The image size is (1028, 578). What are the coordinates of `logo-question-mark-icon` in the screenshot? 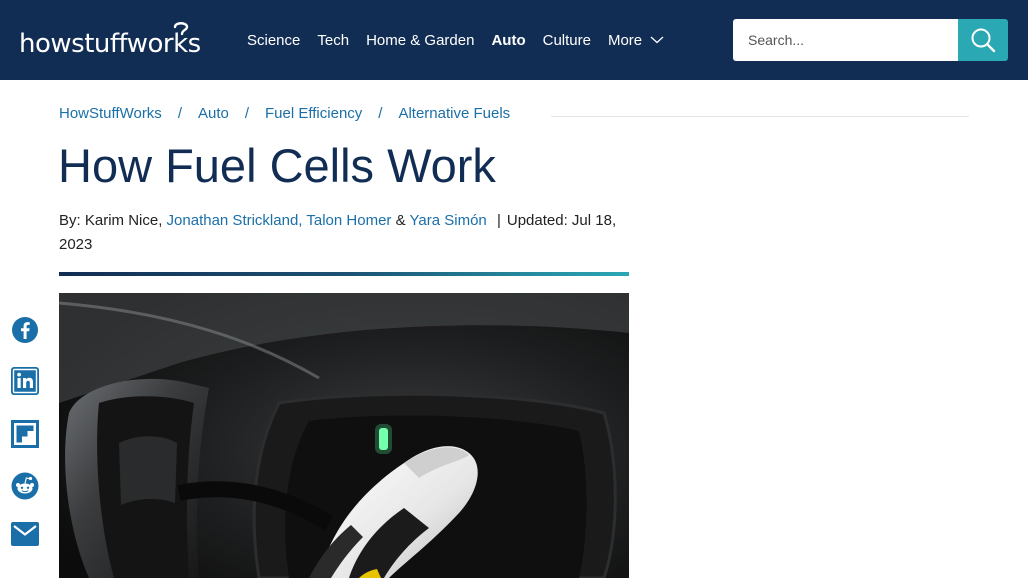 It's located at (181, 29).